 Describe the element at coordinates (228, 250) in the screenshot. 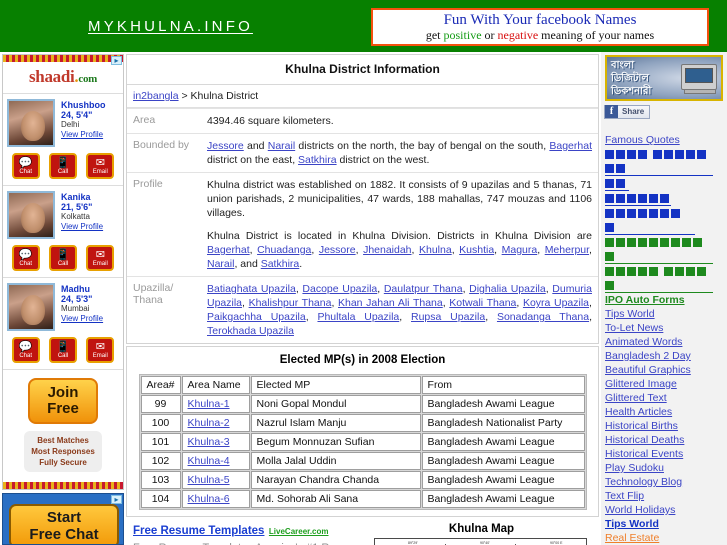

I see `link-div-bagerhat: Bagerhat` at that location.